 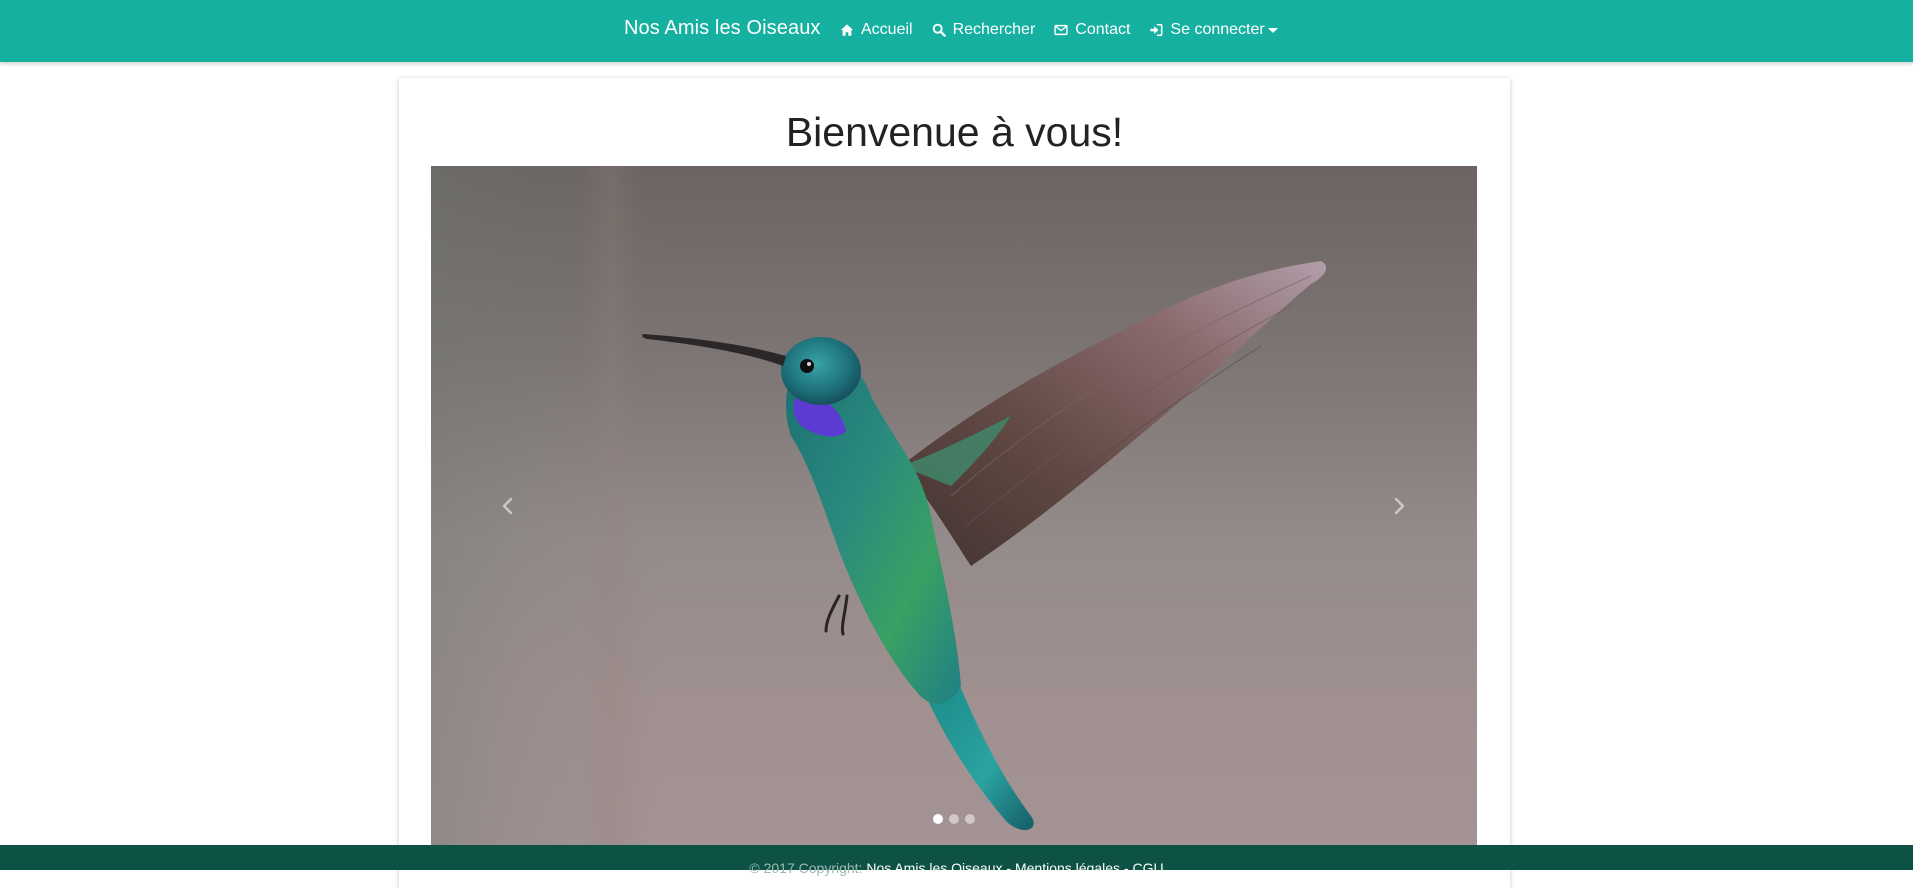 What do you see at coordinates (954, 132) in the screenshot?
I see `page-title: Bienvenue à vous!` at bounding box center [954, 132].